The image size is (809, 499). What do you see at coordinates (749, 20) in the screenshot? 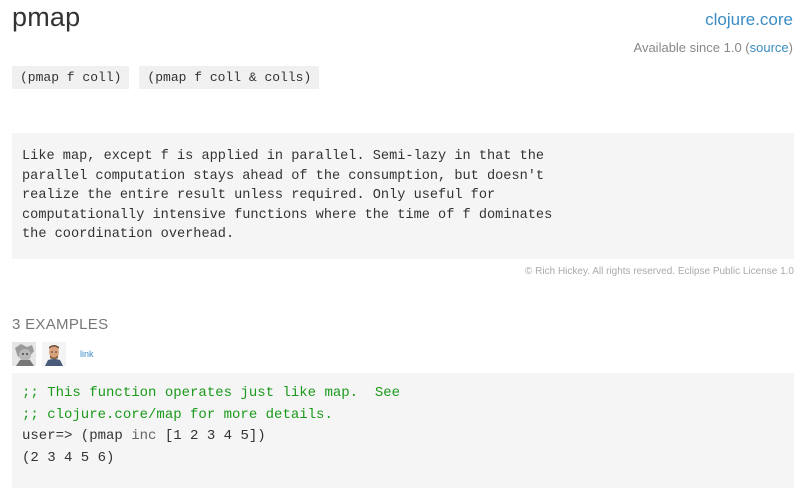
I see `namespace-link: clojure.core` at bounding box center [749, 20].